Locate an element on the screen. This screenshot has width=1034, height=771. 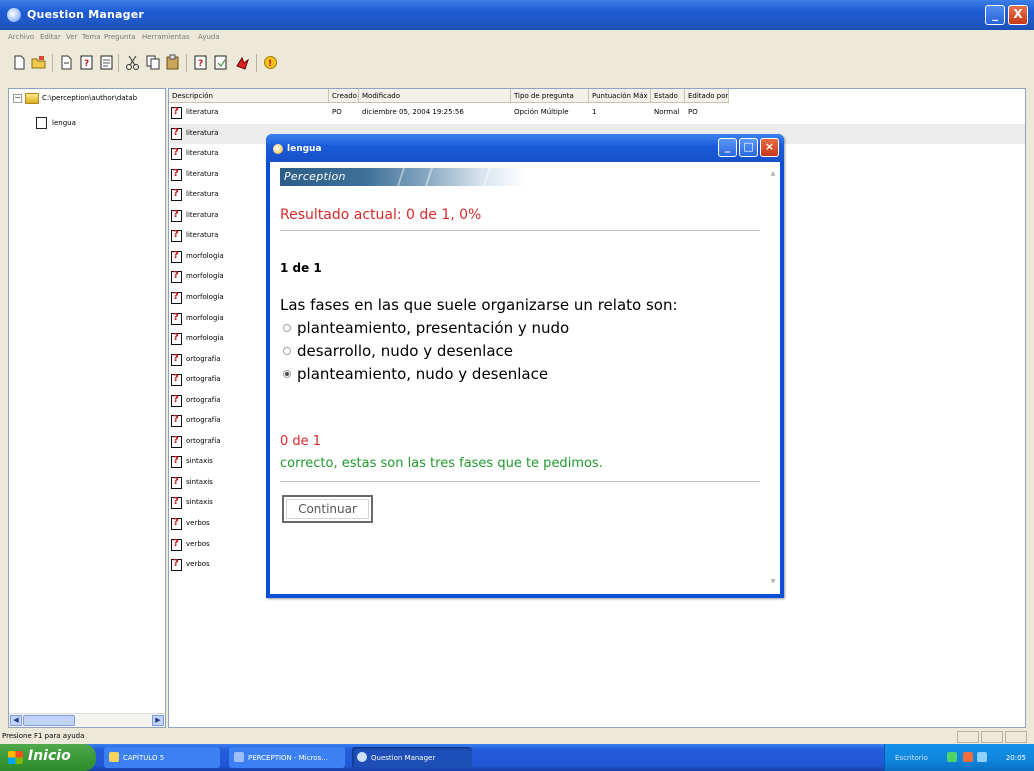
windows-flag-icon is located at coordinates (15, 757).